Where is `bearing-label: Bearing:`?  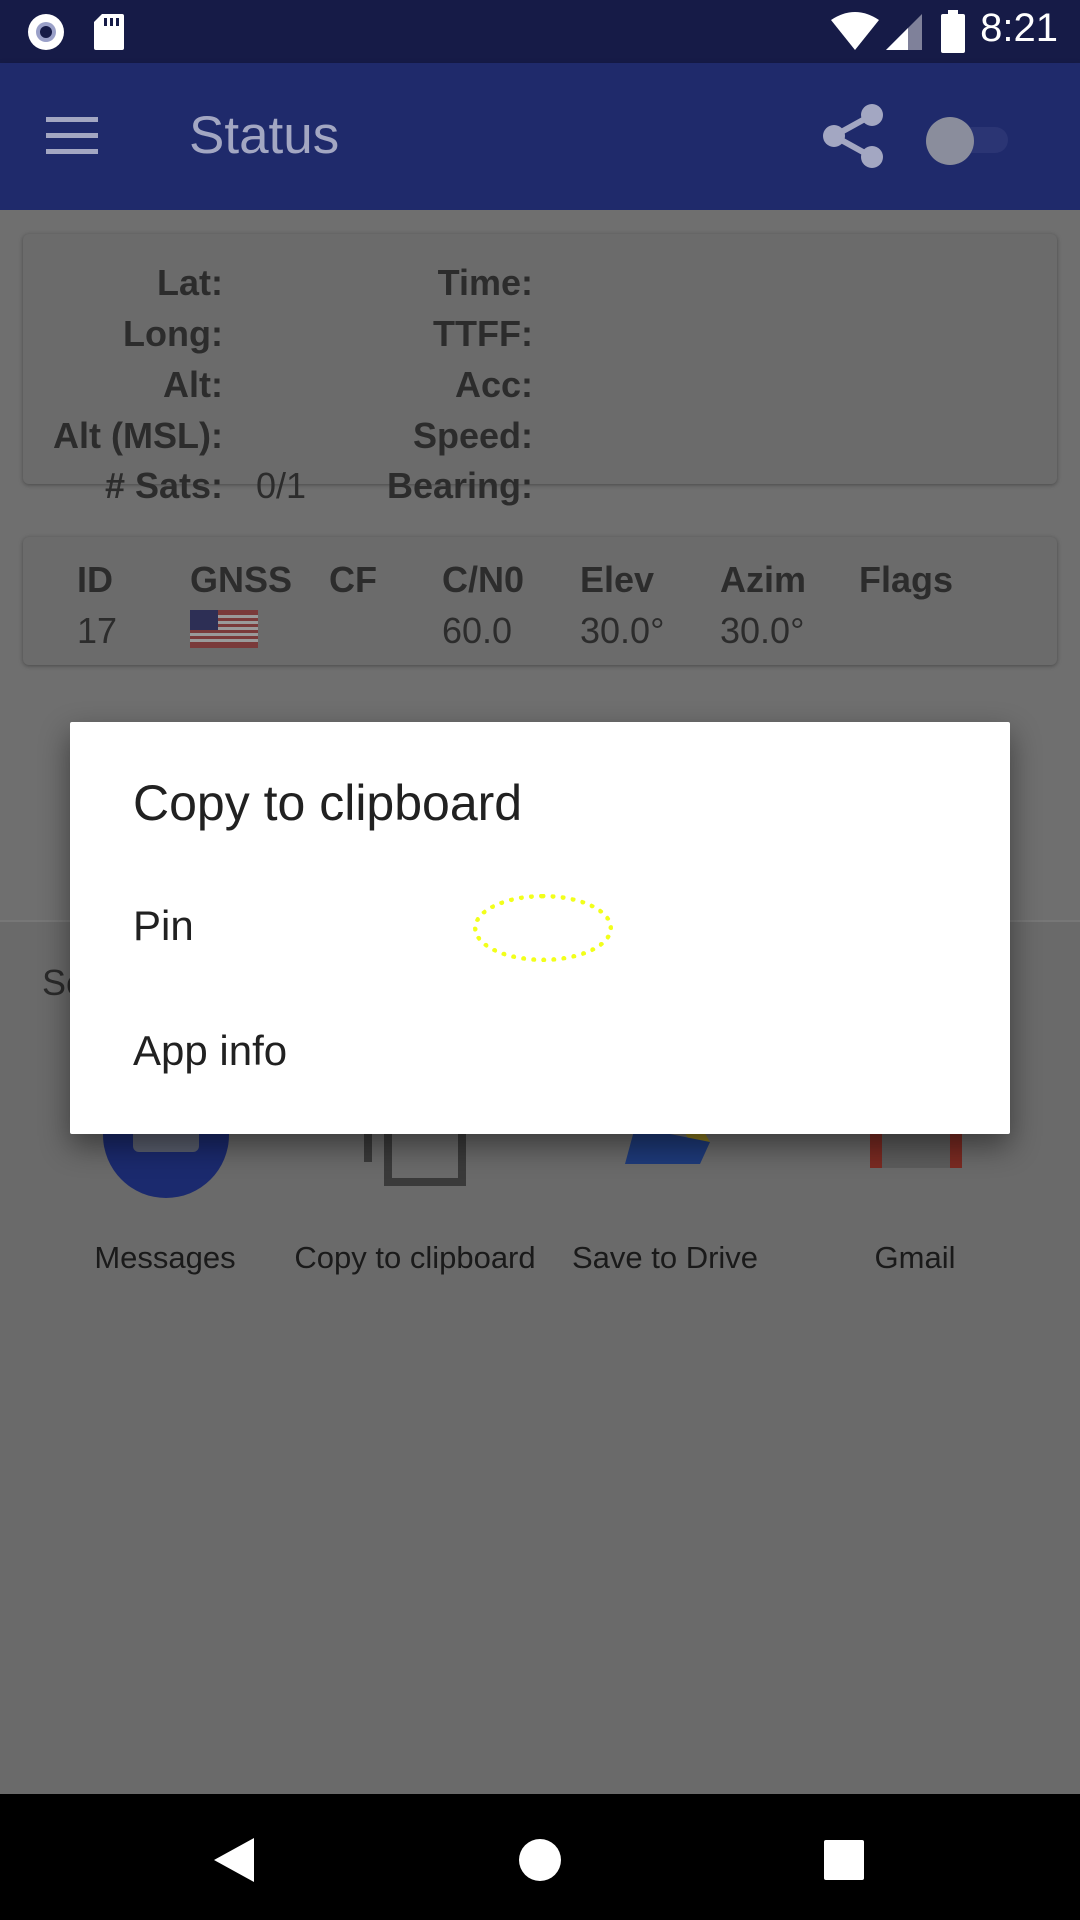 bearing-label: Bearing: is located at coordinates (459, 485).